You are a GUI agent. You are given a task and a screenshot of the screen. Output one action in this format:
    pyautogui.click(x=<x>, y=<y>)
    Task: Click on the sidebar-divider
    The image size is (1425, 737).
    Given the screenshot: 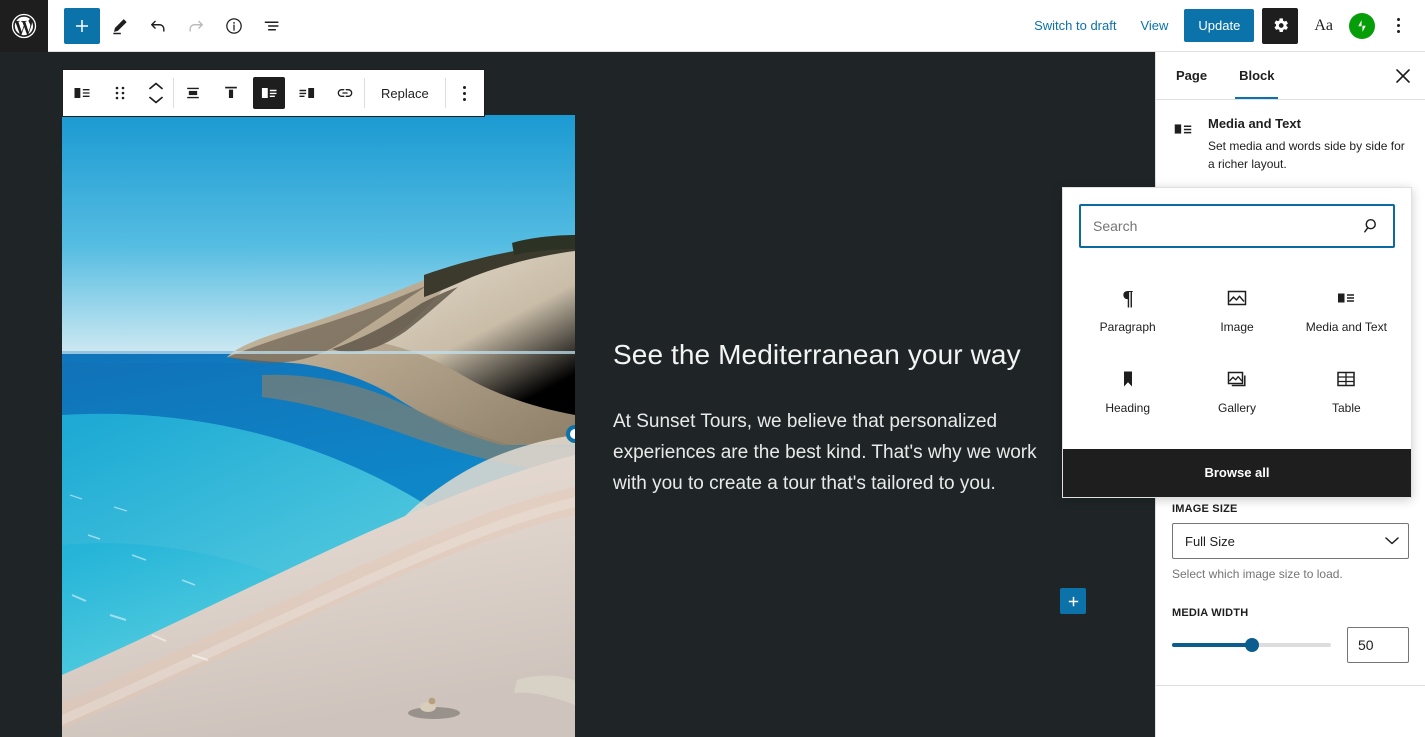 What is the action you would take?
    pyautogui.click(x=1290, y=685)
    